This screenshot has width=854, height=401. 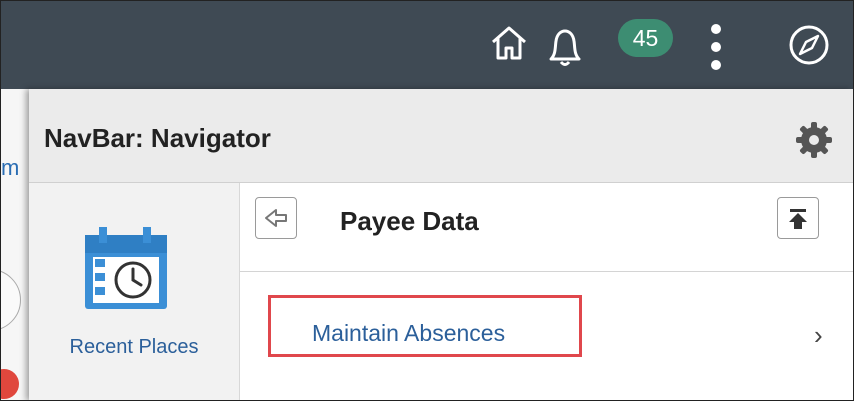 What do you see at coordinates (157, 138) in the screenshot?
I see `navigator-title: NavBar: Navigator` at bounding box center [157, 138].